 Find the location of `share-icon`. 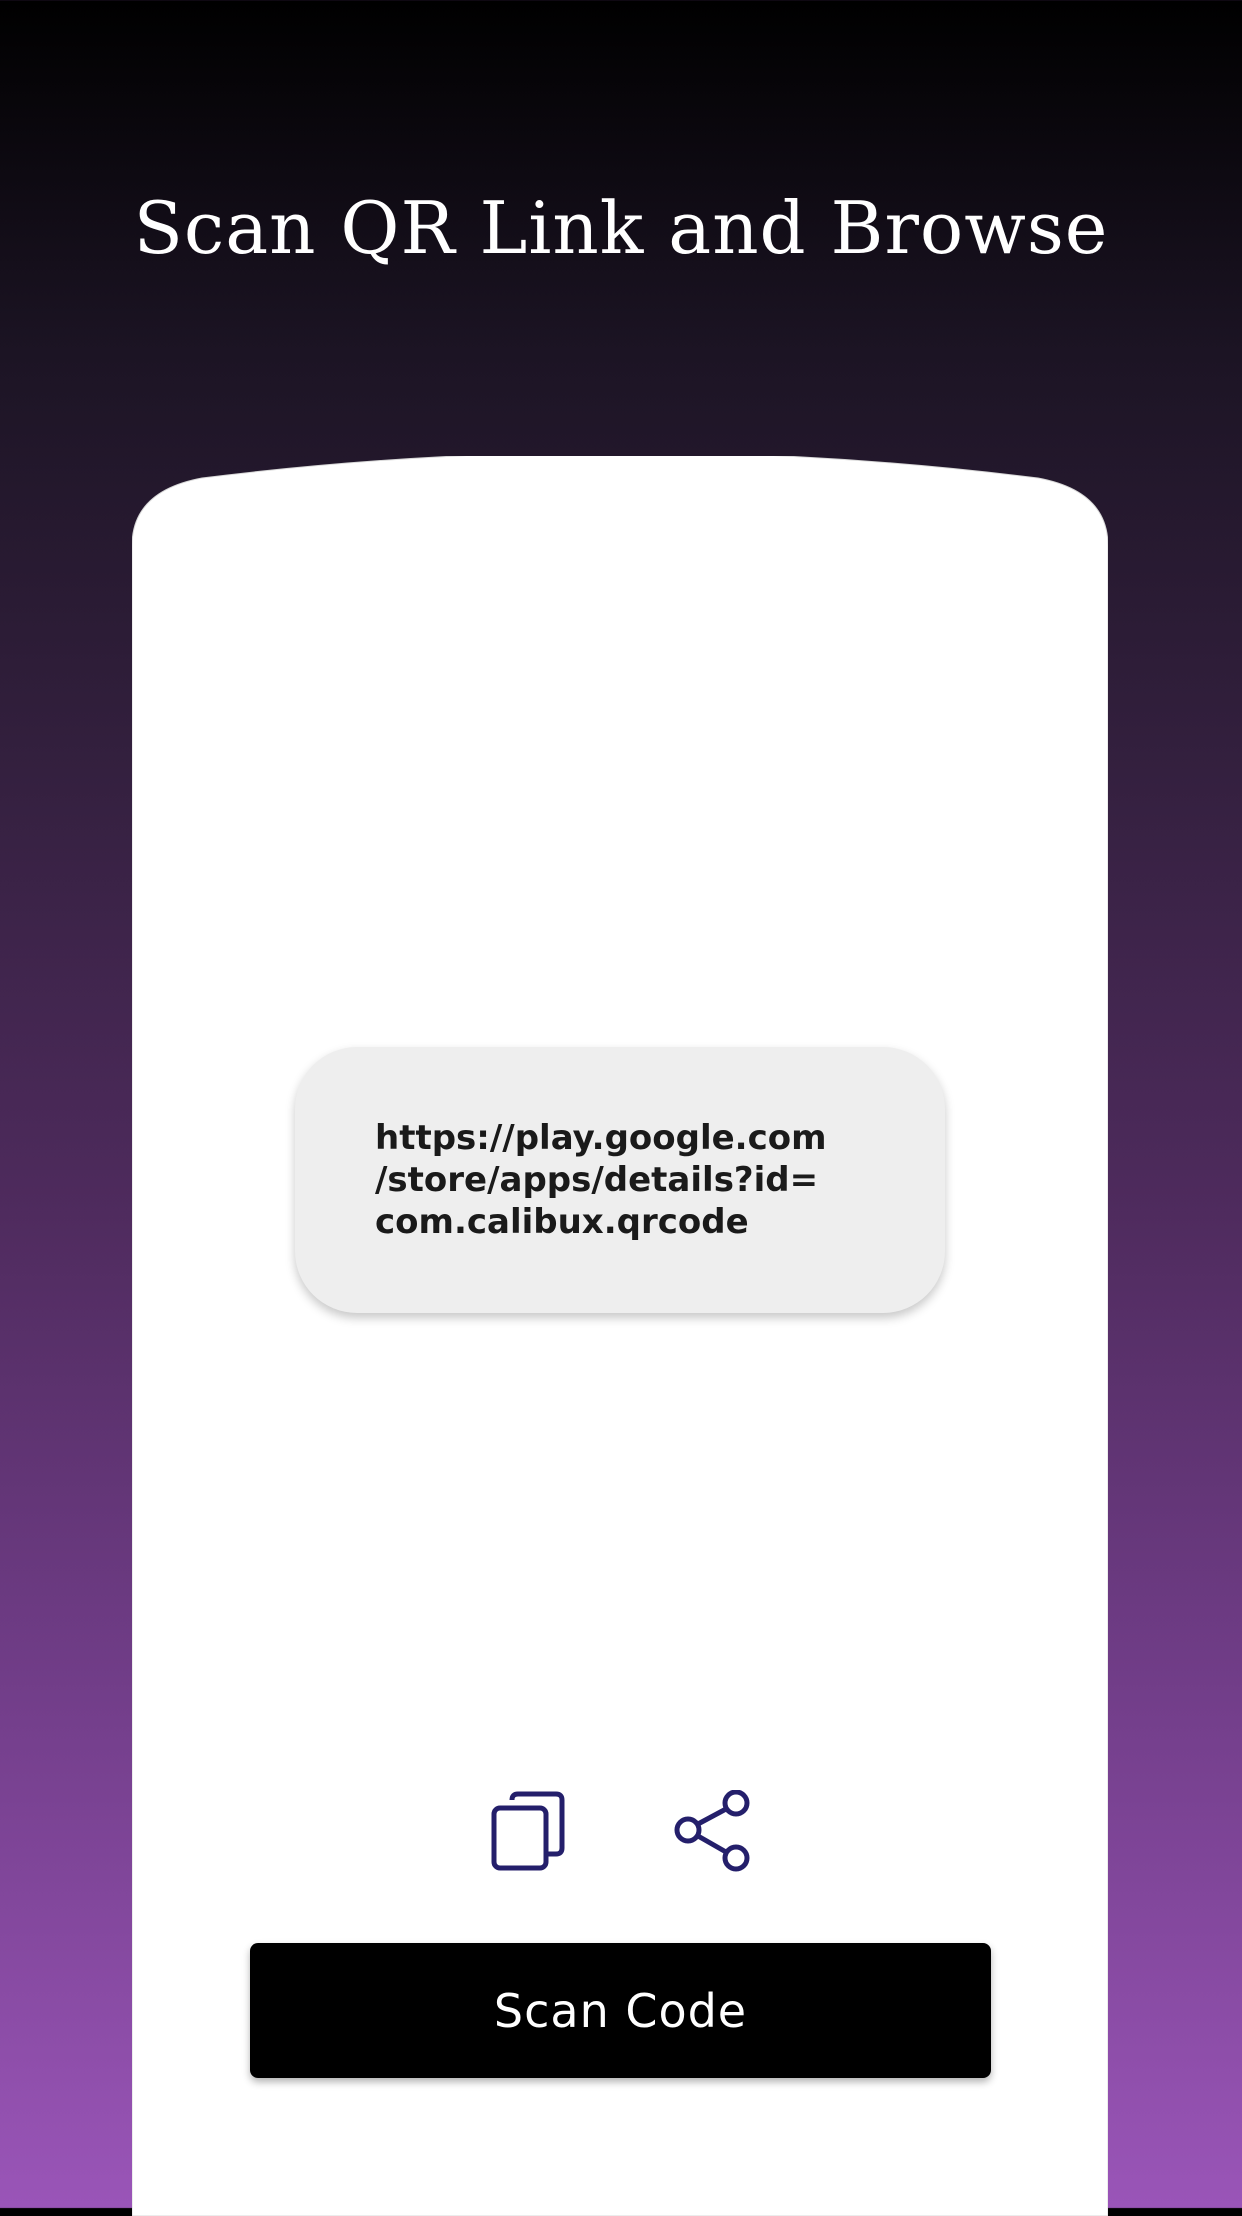

share-icon is located at coordinates (714, 1831).